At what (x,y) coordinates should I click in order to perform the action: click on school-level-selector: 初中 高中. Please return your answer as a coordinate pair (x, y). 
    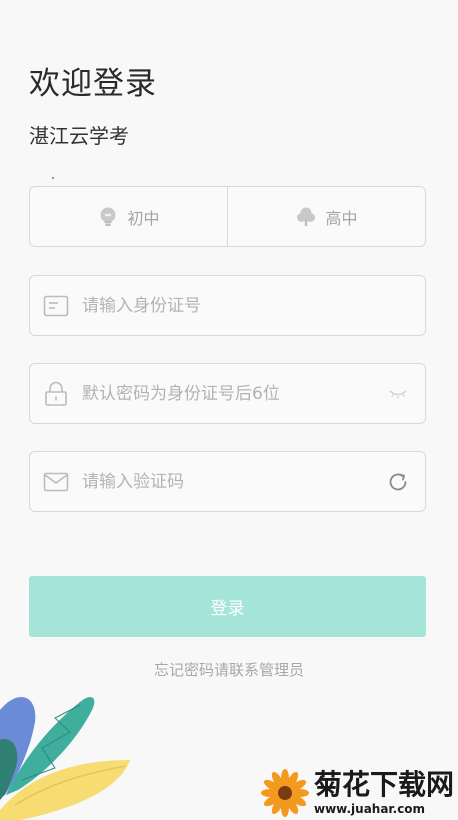
    Looking at the image, I should click on (227, 216).